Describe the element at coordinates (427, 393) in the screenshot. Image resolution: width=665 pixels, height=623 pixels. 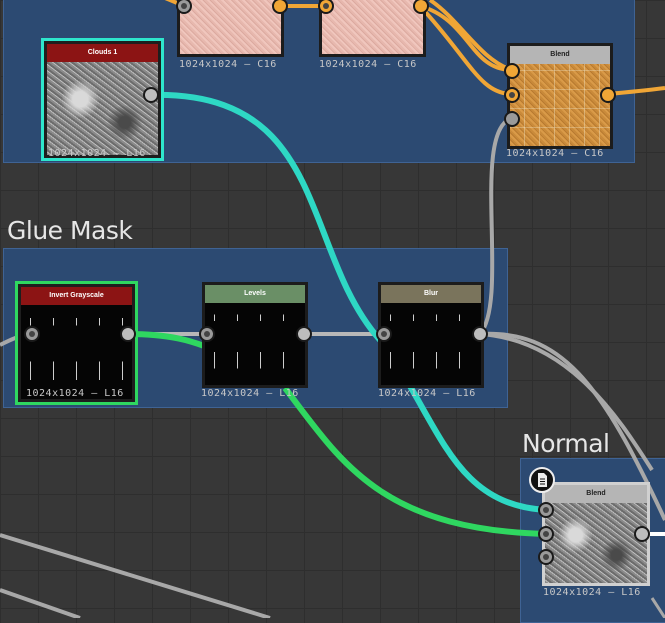
I see `node-resolution-blur: 1024x1024 – L16` at that location.